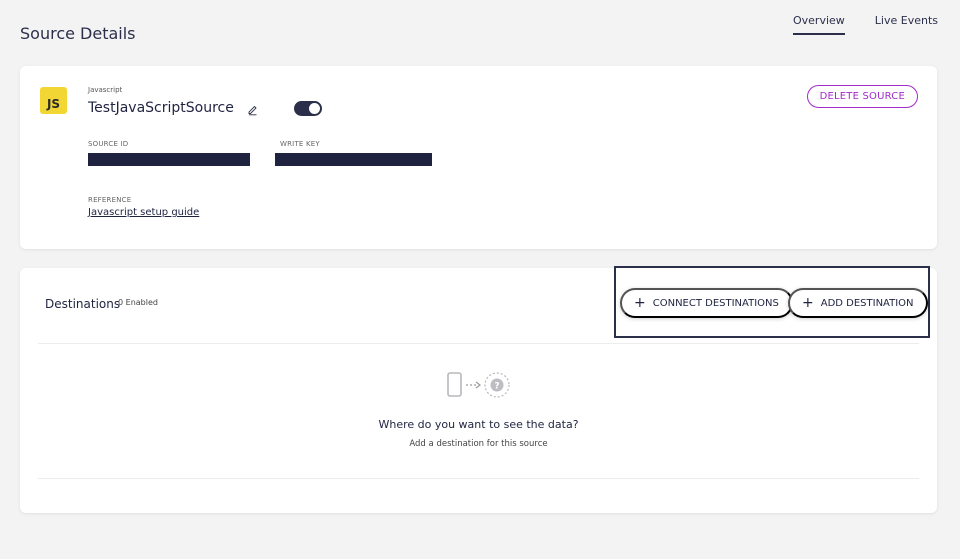 The width and height of the screenshot is (960, 559). I want to click on write-key-label: WRITE KEY, so click(300, 144).